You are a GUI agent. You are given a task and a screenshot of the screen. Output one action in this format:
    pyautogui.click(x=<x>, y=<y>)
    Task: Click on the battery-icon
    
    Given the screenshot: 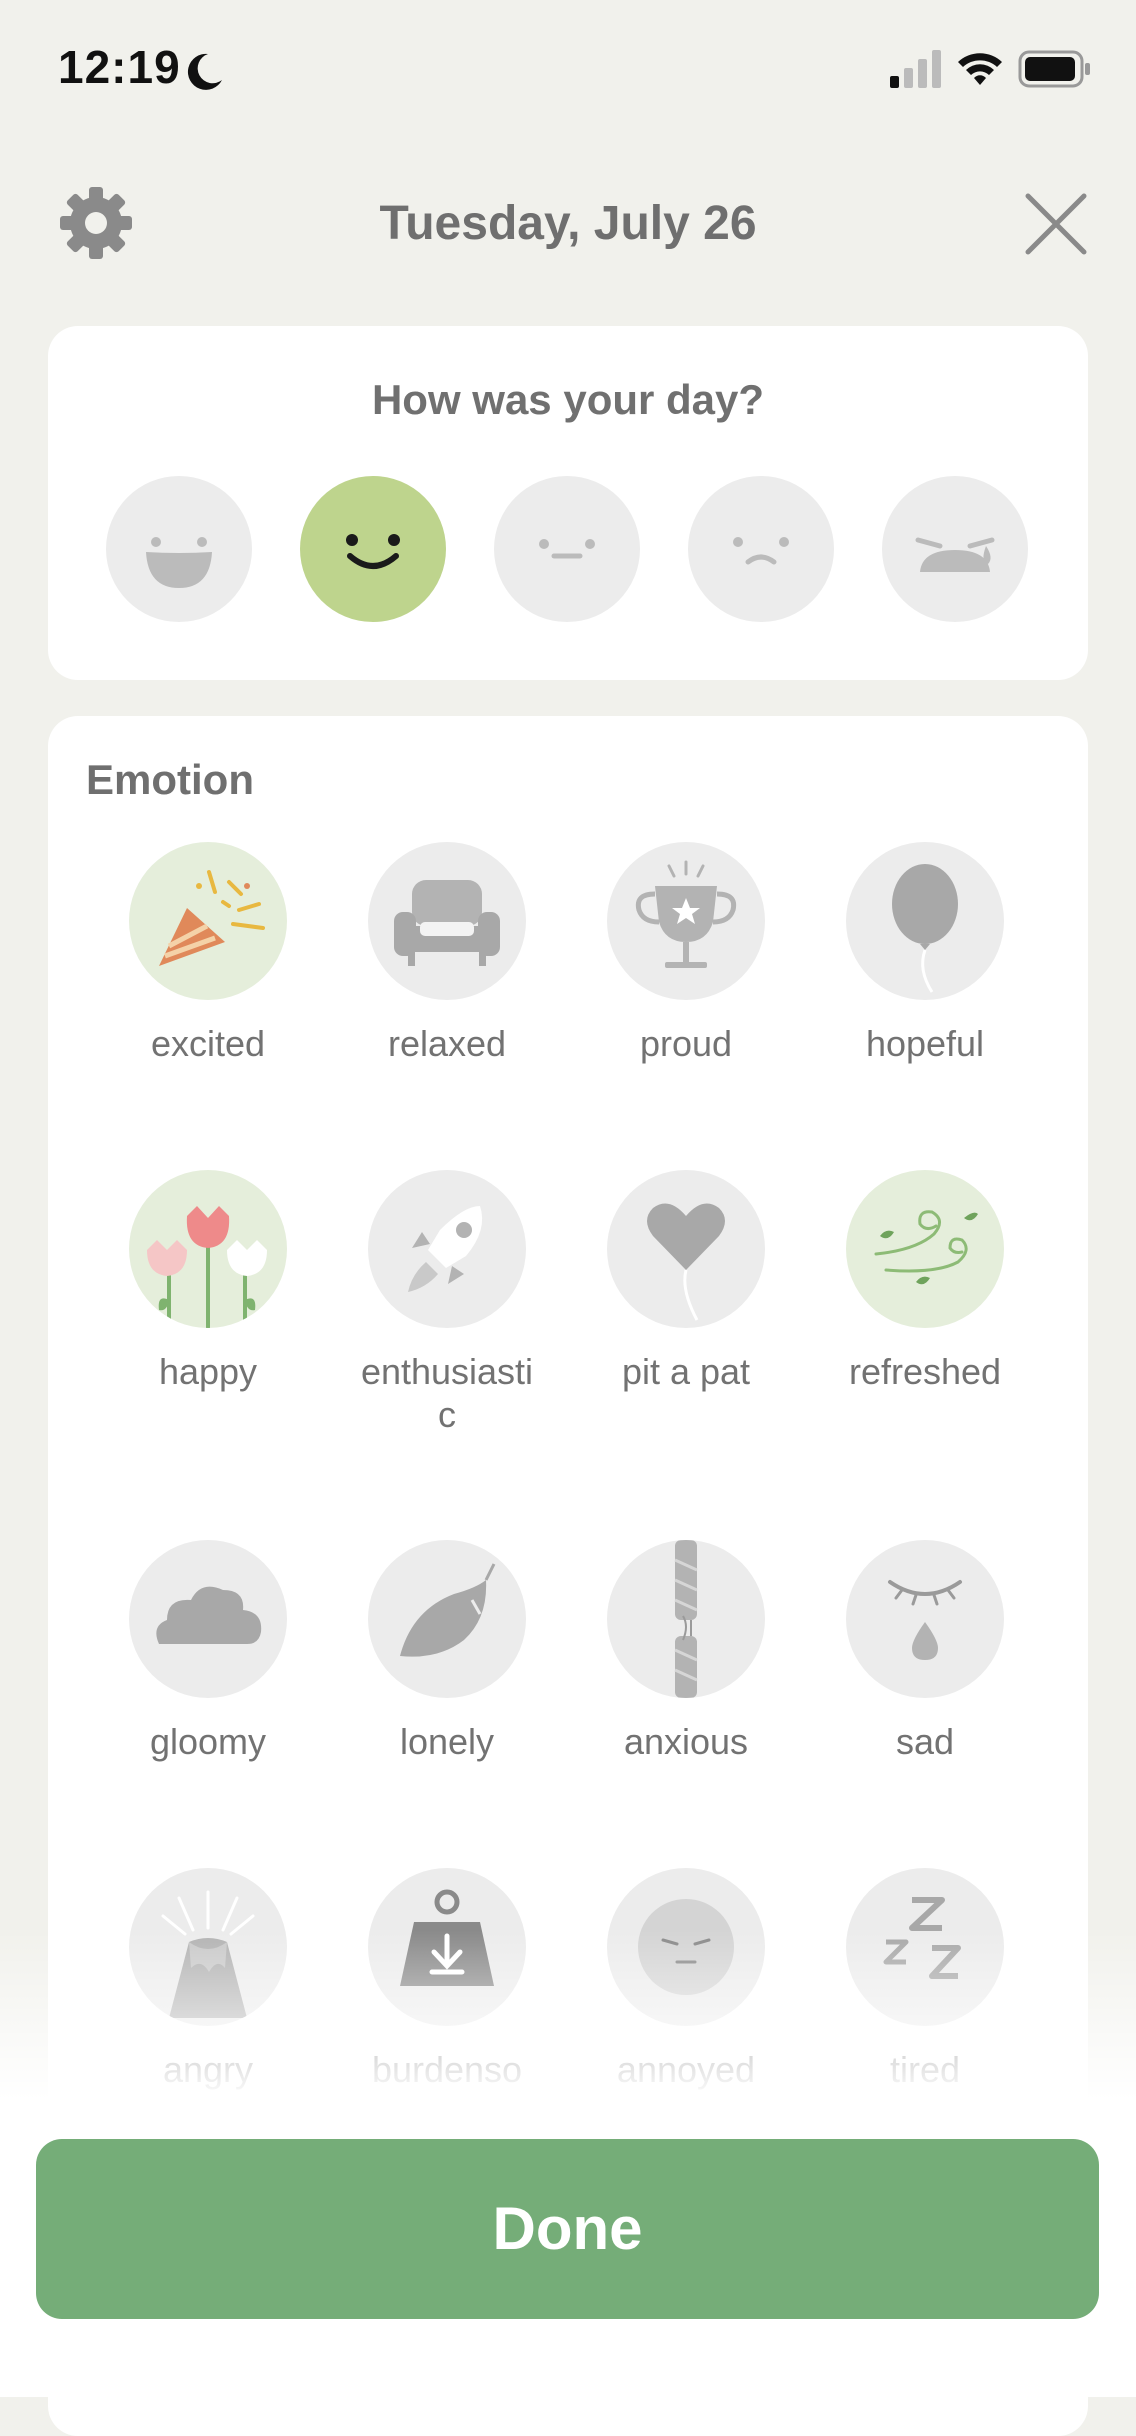 What is the action you would take?
    pyautogui.click(x=1055, y=69)
    